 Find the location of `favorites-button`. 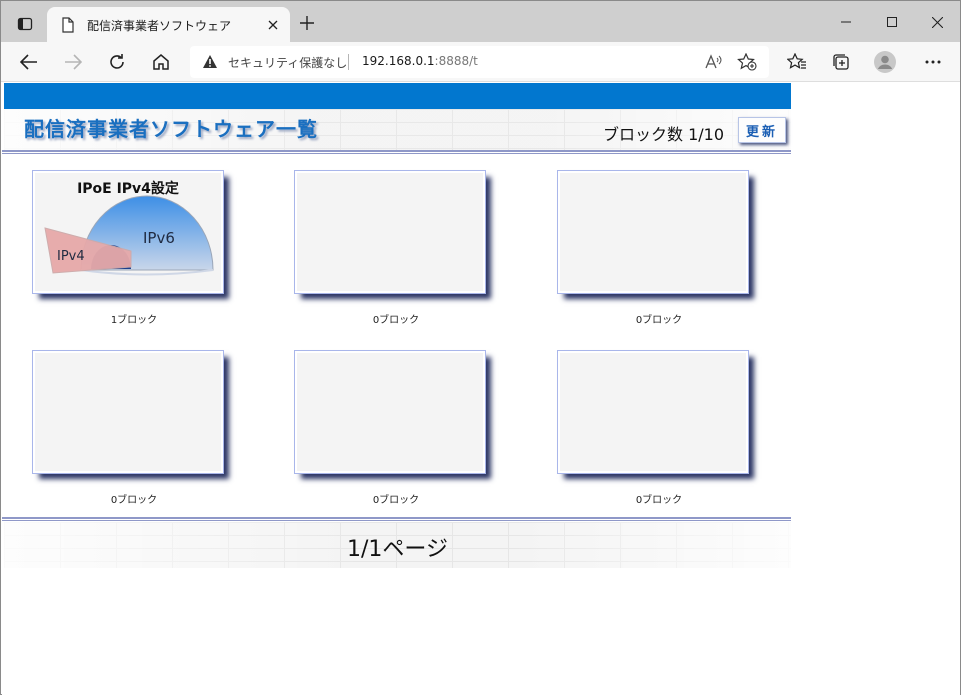

favorites-button is located at coordinates (797, 62).